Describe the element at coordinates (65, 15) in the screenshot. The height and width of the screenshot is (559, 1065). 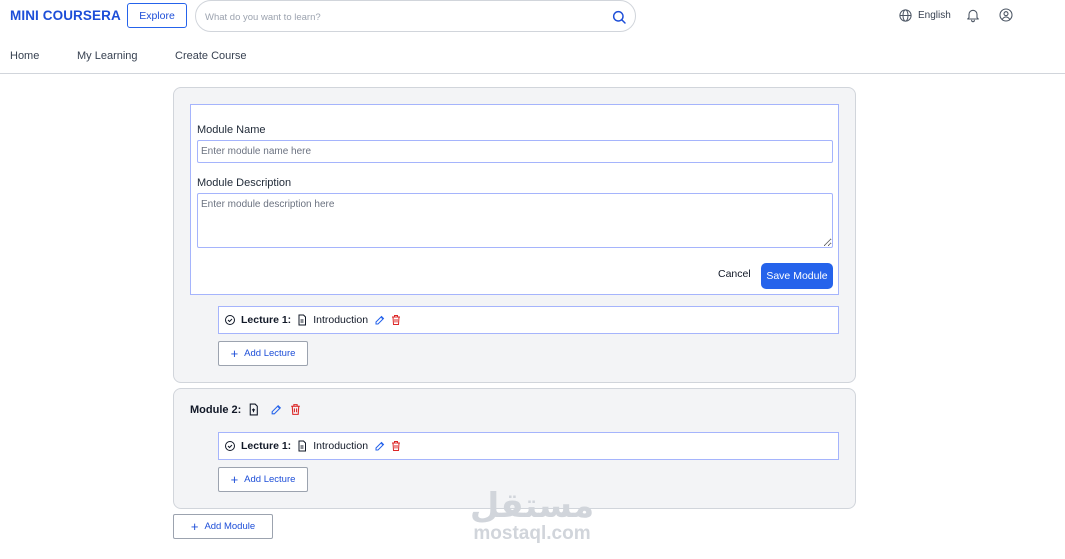
I see `logo: MINI COURSERA` at that location.